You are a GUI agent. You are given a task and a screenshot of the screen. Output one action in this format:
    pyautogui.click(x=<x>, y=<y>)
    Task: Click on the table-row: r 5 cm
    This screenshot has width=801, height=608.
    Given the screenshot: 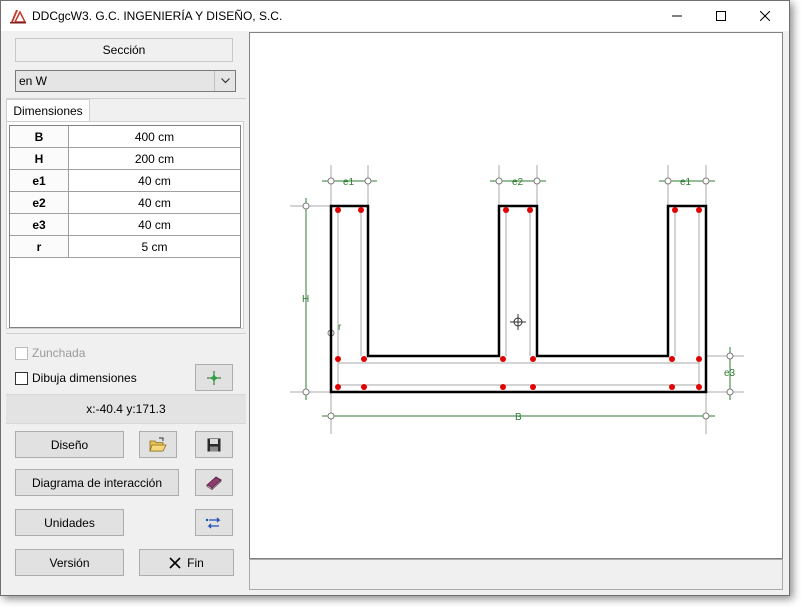 What is the action you would take?
    pyautogui.click(x=126, y=247)
    